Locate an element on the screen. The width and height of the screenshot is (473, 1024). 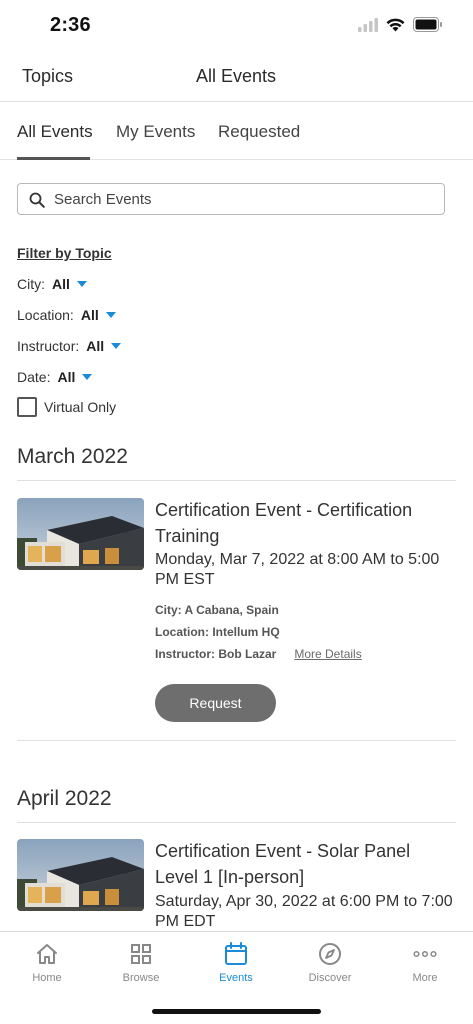
date-filter: Date: All is located at coordinates (55, 377).